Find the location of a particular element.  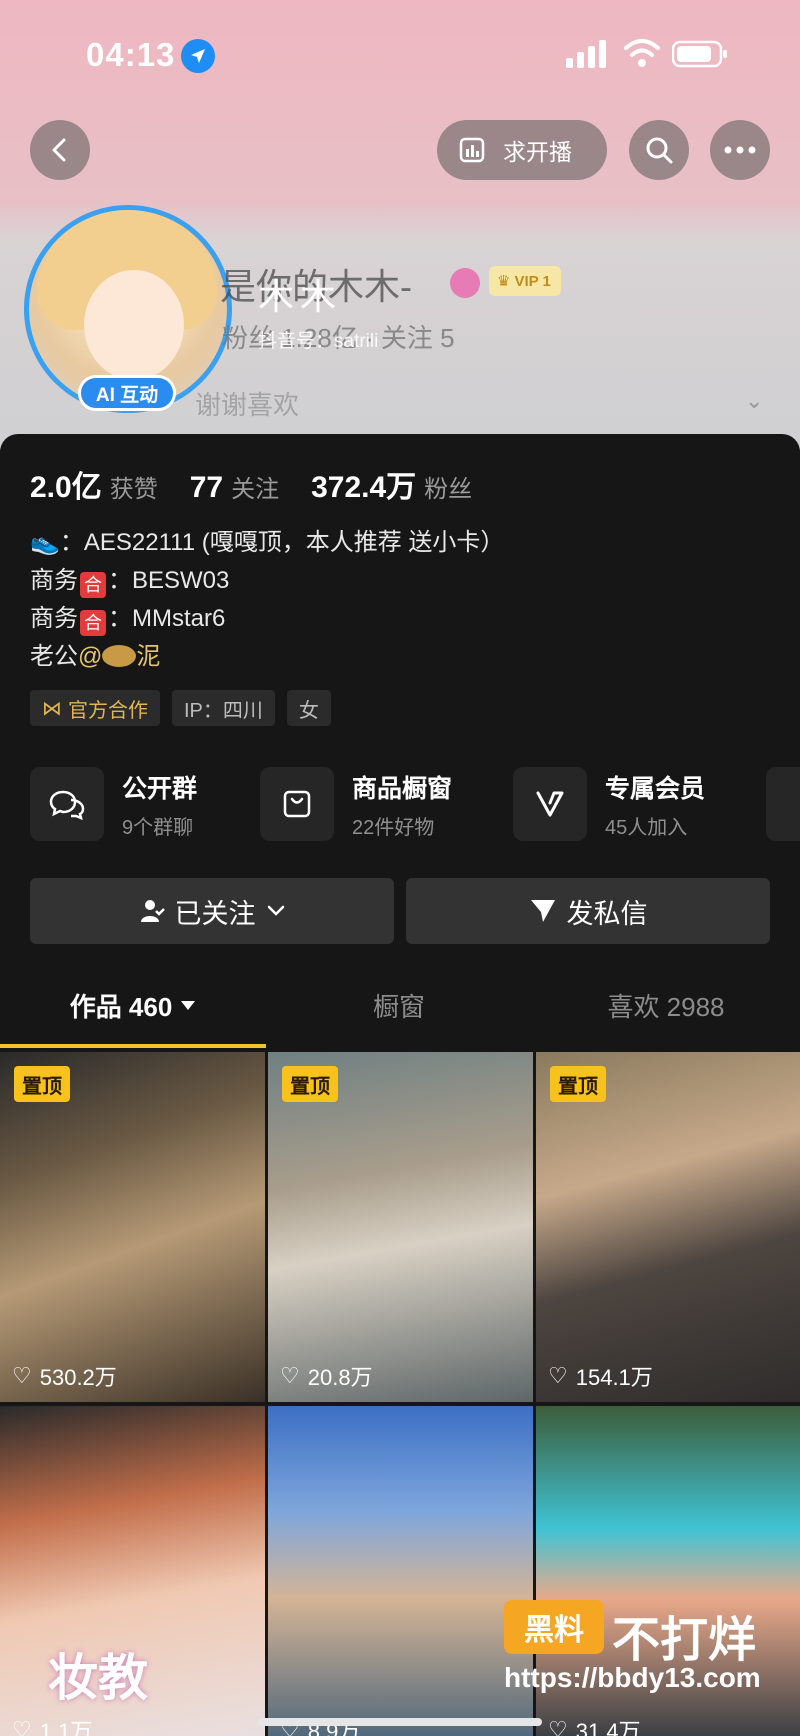

mention-at: @ is located at coordinates (90, 656).